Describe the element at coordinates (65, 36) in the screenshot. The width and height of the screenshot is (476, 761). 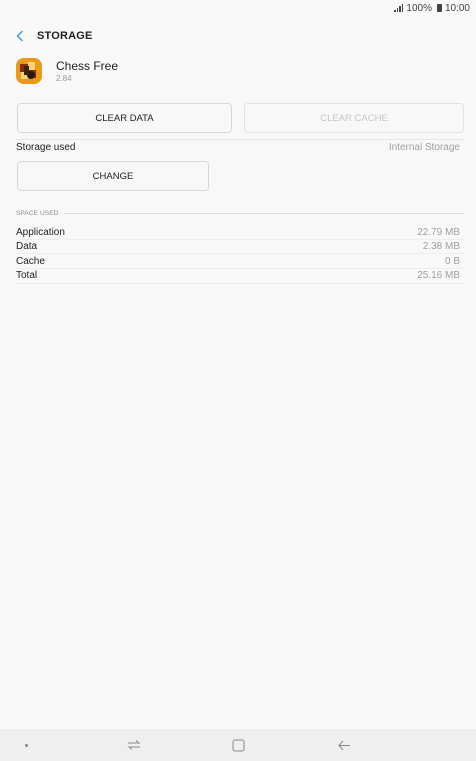
I see `page-title: STORAGE` at that location.